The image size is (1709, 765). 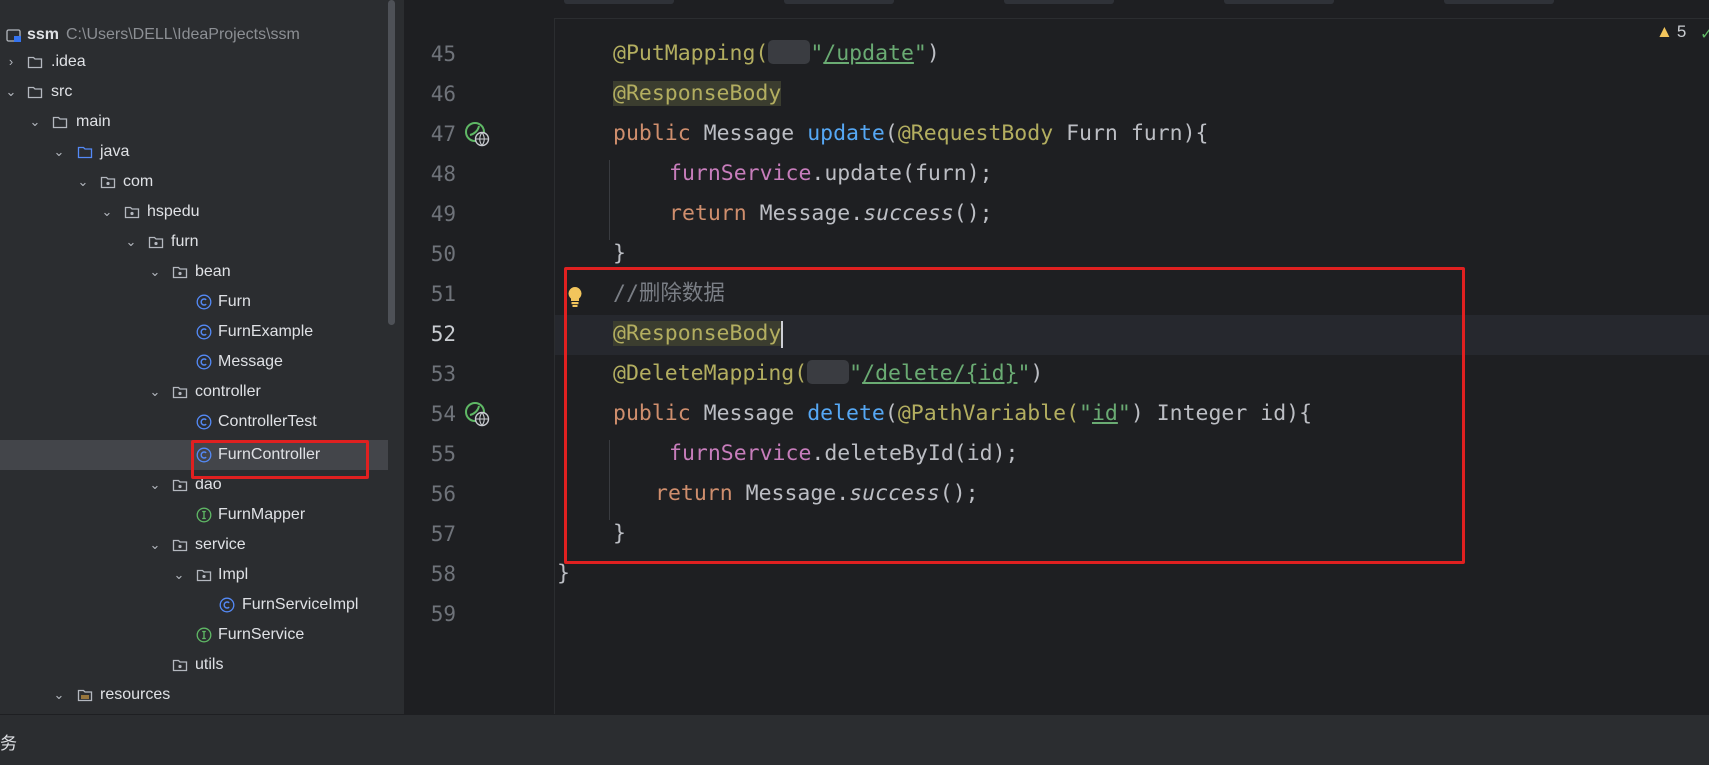 What do you see at coordinates (115, 151) in the screenshot?
I see `tree-item-label: java` at bounding box center [115, 151].